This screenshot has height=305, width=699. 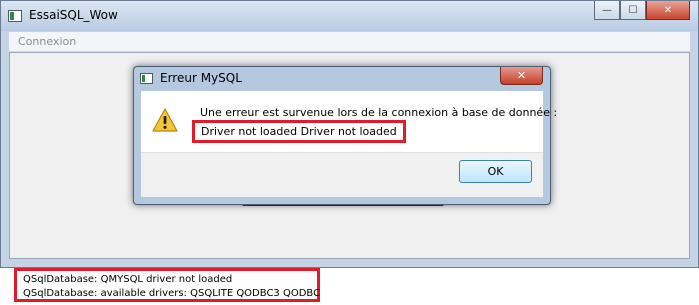 I want to click on dialog-app-icon, so click(x=146, y=78).